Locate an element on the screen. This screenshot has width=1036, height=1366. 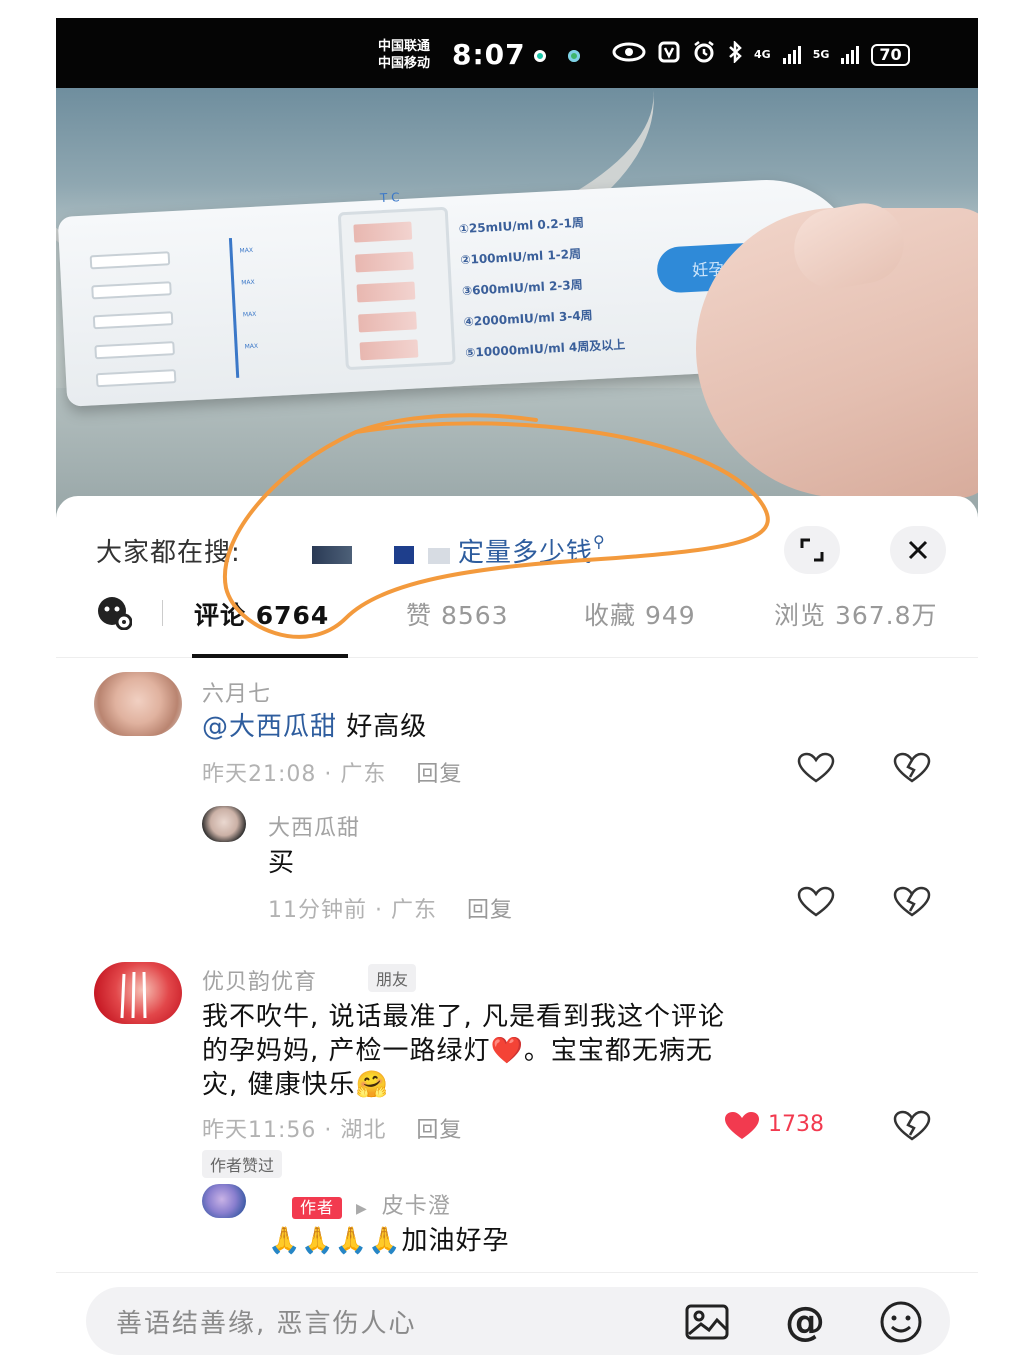
comment-location: 广东 is located at coordinates (363, 774).